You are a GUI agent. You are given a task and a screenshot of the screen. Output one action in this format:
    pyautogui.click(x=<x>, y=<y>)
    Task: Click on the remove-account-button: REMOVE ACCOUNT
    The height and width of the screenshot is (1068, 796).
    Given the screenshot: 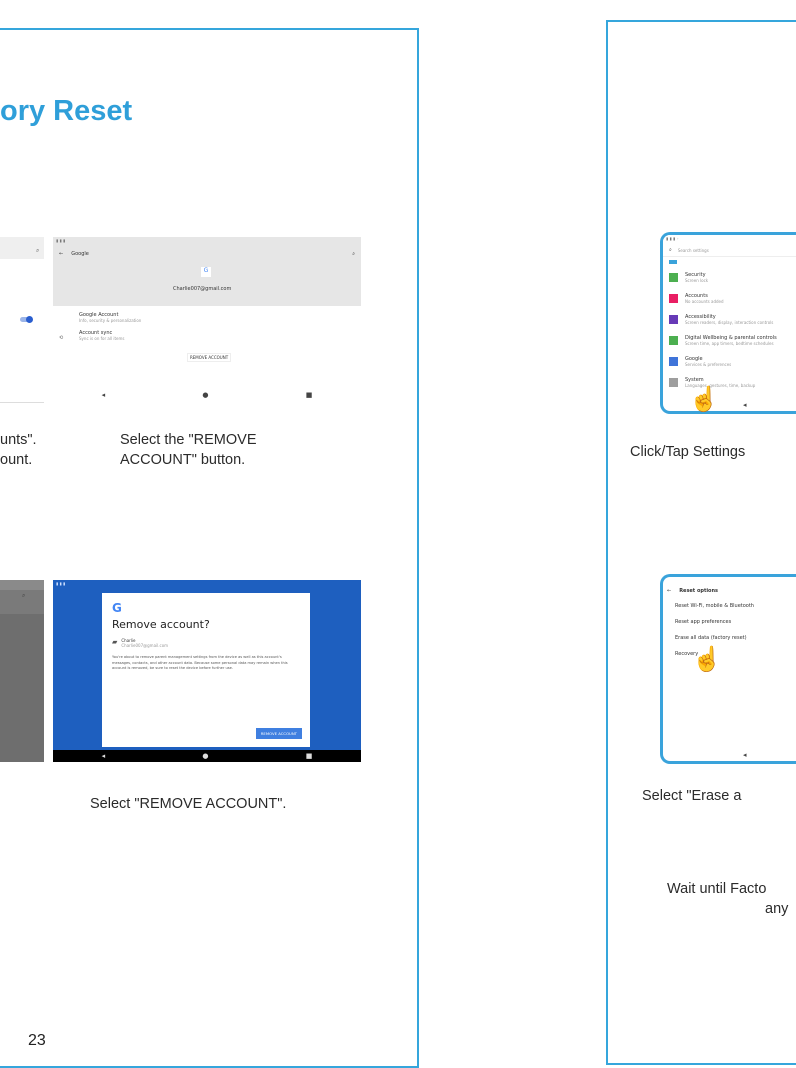 What is the action you would take?
    pyautogui.click(x=209, y=357)
    